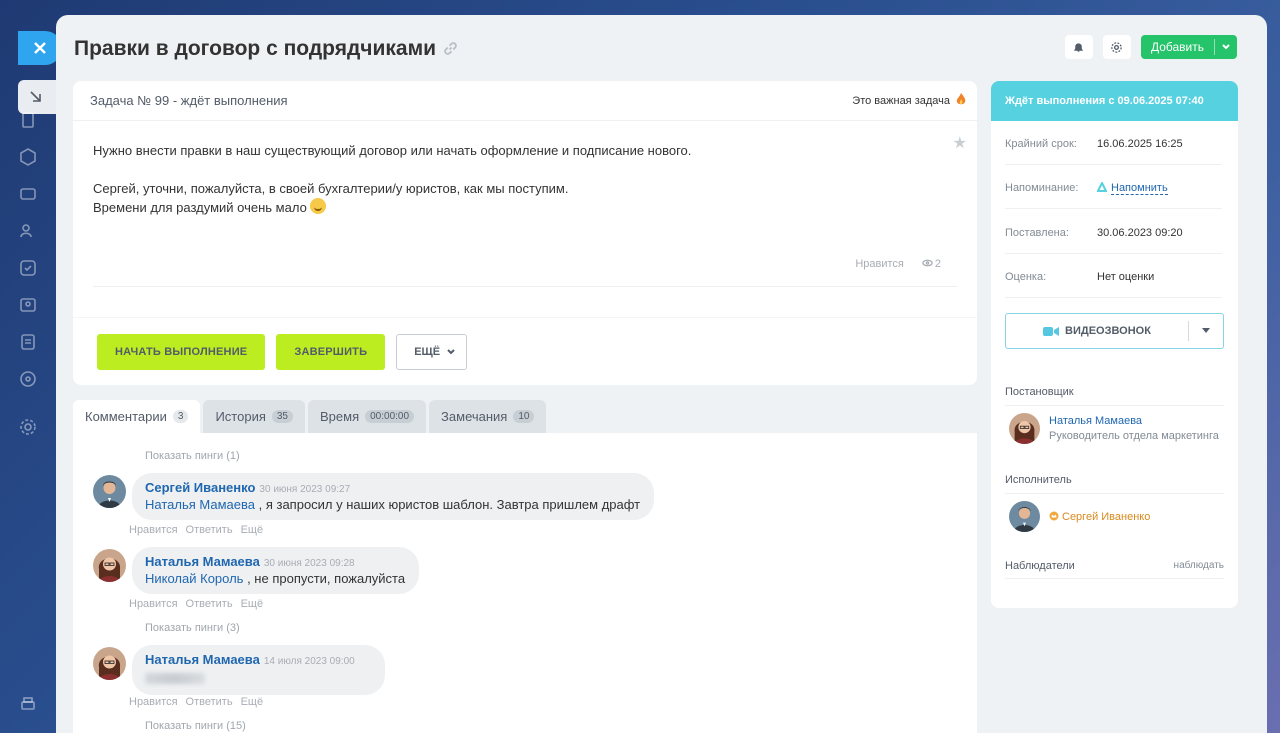  What do you see at coordinates (1125, 277) in the screenshot?
I see `rating-value: Нет оценки` at bounding box center [1125, 277].